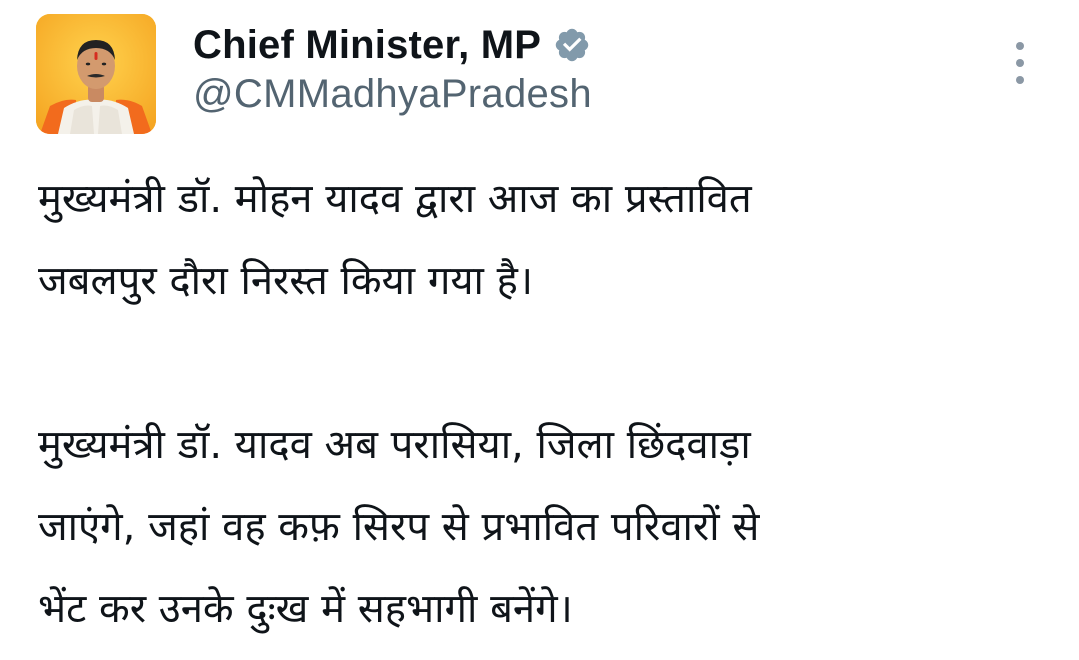 This screenshot has height=660, width=1079. Describe the element at coordinates (305, 609) in the screenshot. I see `tweet-line: भेंट कर उनके दुःख में सहभागी बनेंगे।` at that location.